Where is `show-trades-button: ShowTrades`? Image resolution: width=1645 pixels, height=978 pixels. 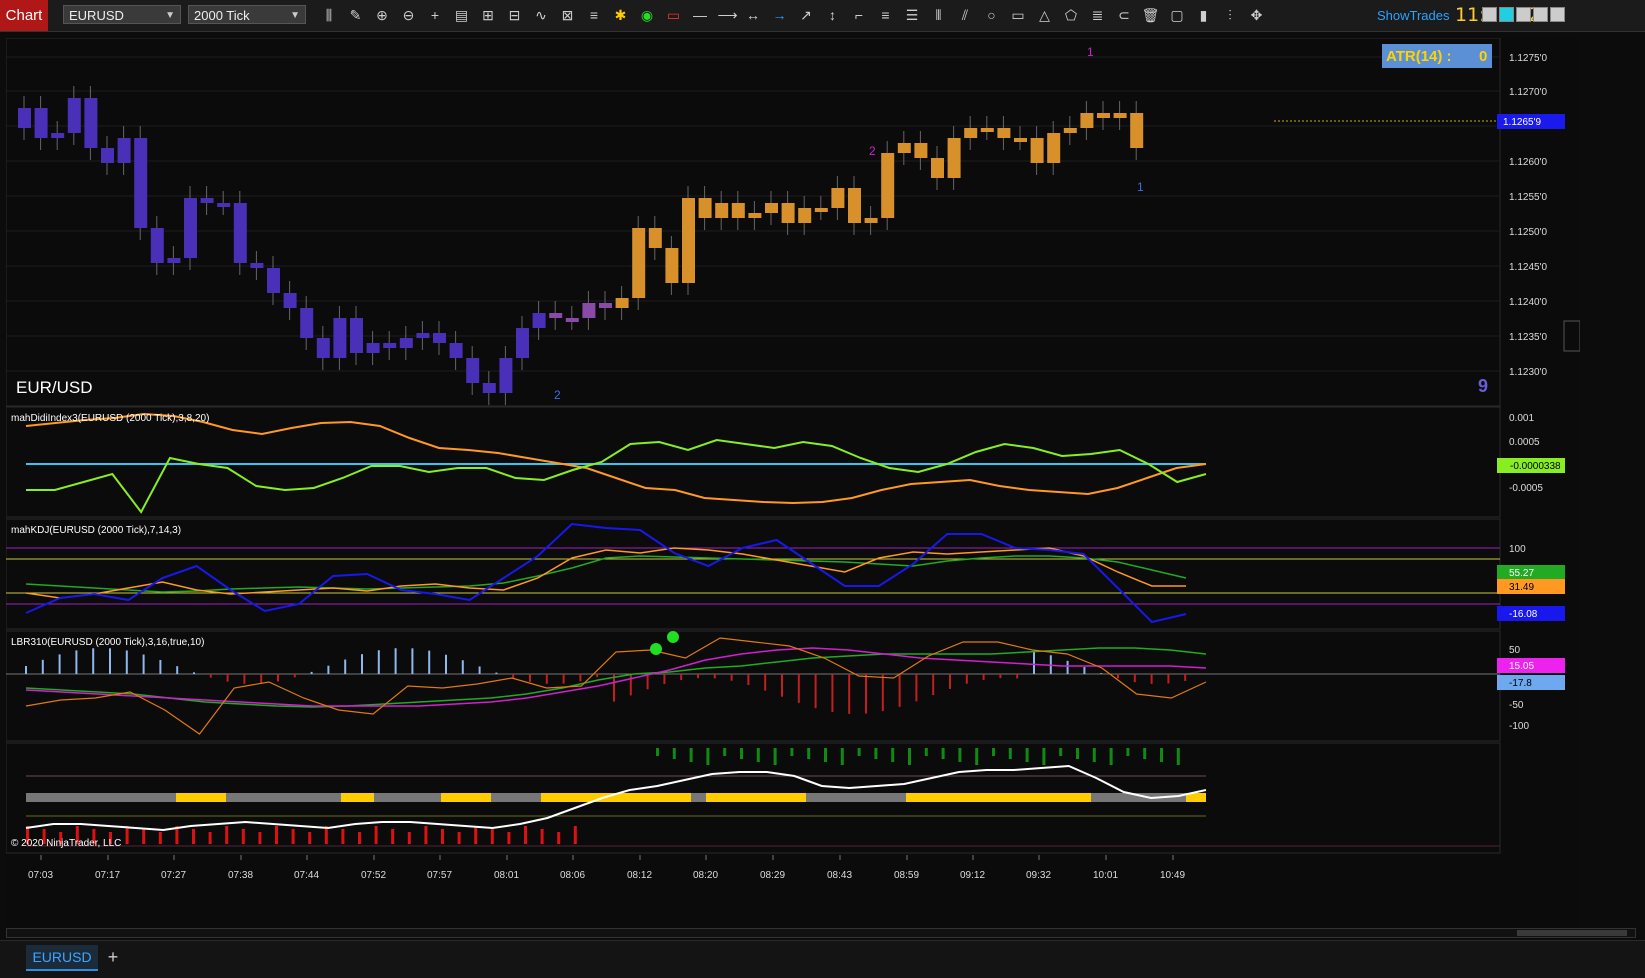
show-trades-button: ShowTrades is located at coordinates (1413, 15).